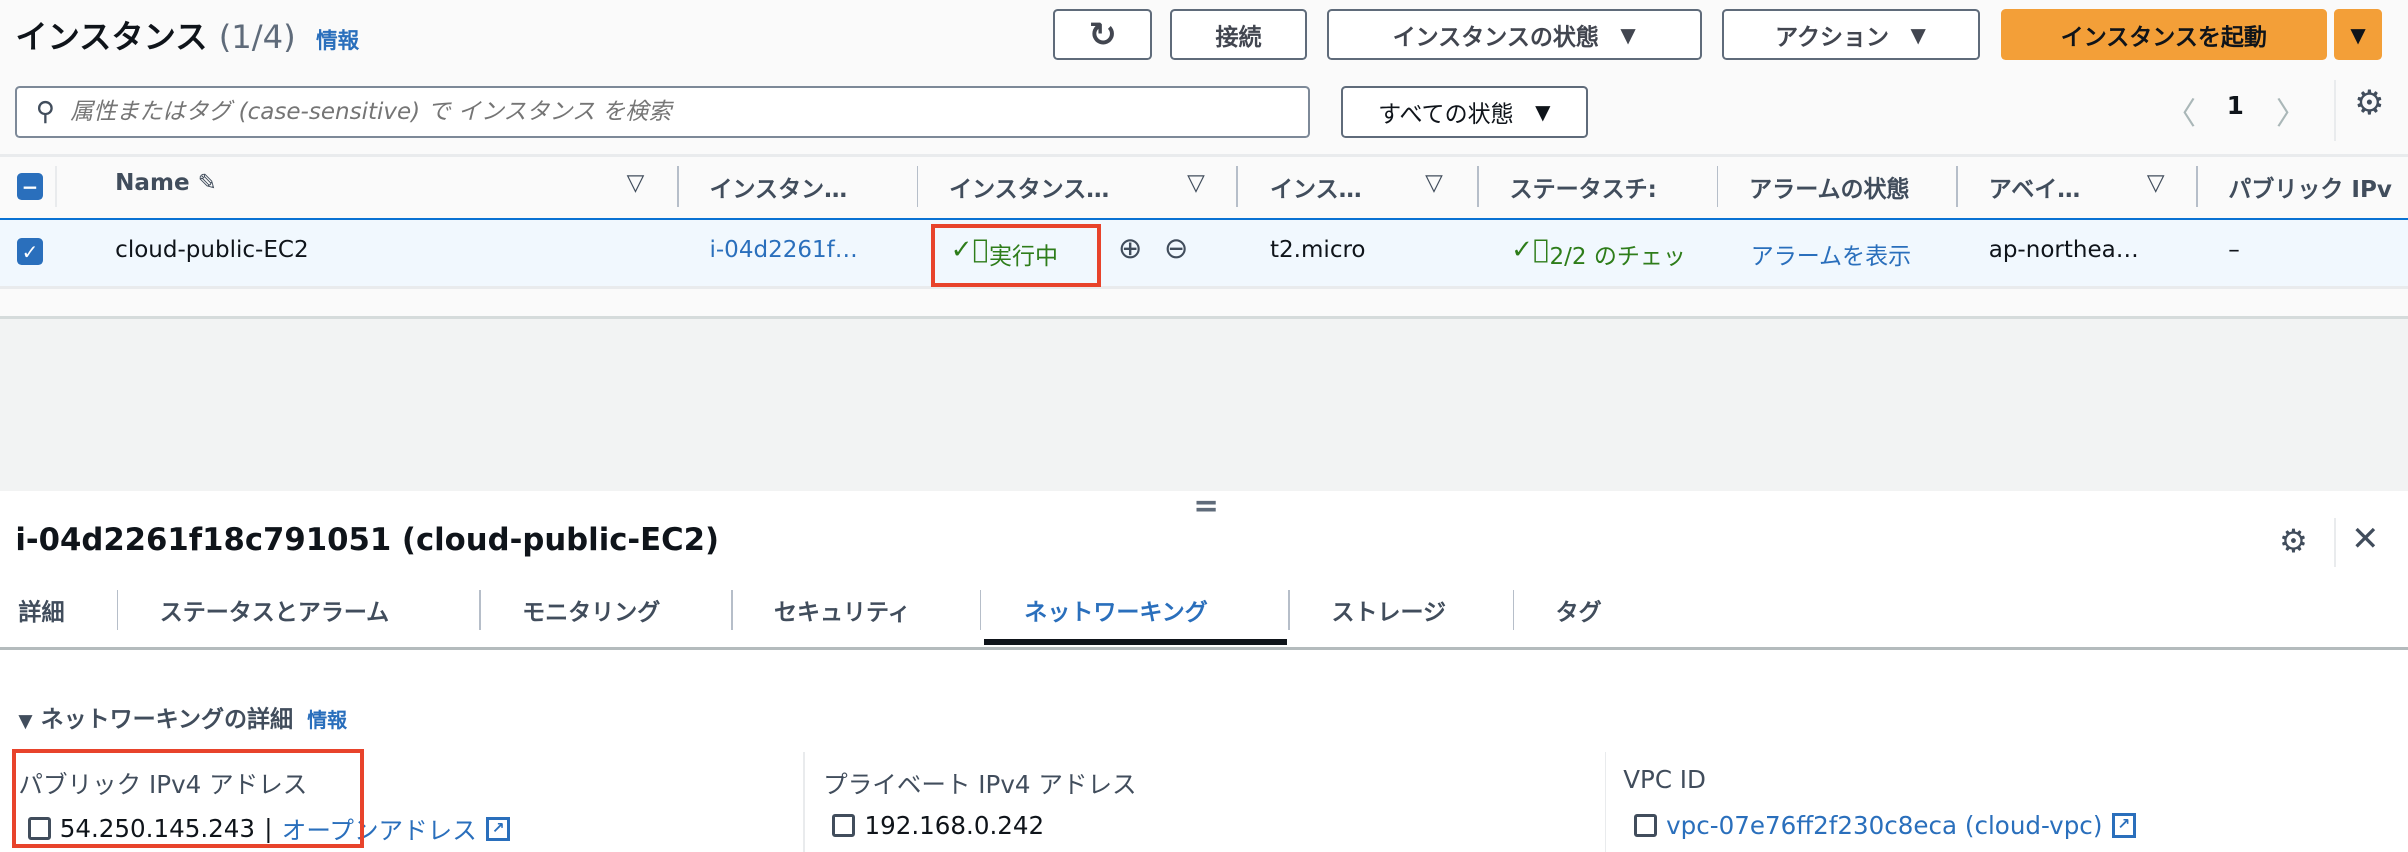  I want to click on zoom-in-icon: ⊕, so click(1130, 248).